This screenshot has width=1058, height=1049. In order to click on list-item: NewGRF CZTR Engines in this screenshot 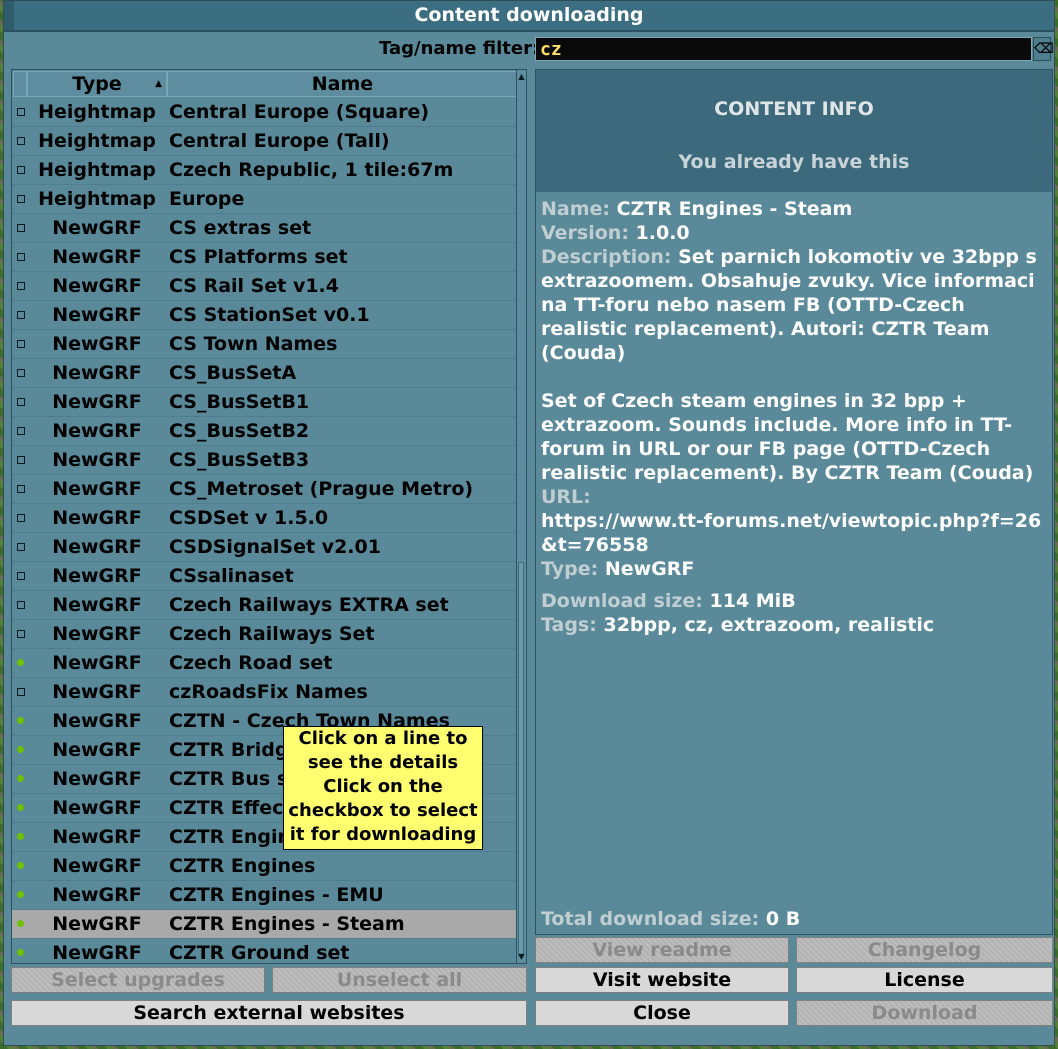, I will do `click(265, 866)`.